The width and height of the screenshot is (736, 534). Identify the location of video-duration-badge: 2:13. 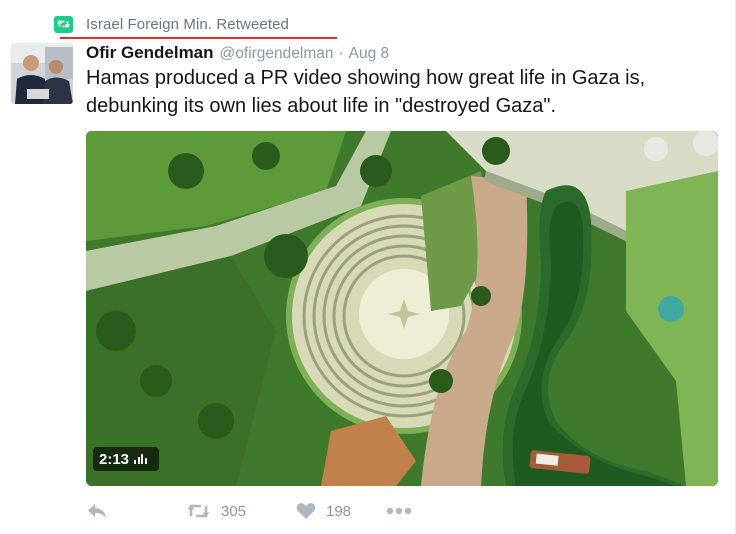
(126, 459).